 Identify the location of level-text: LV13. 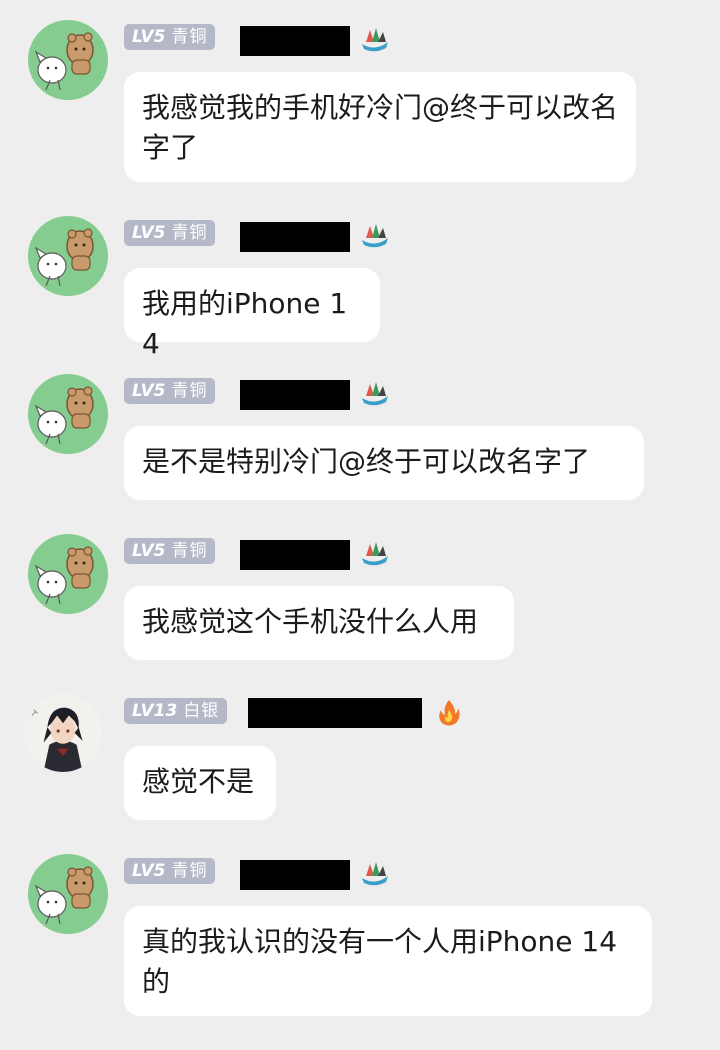
(155, 711).